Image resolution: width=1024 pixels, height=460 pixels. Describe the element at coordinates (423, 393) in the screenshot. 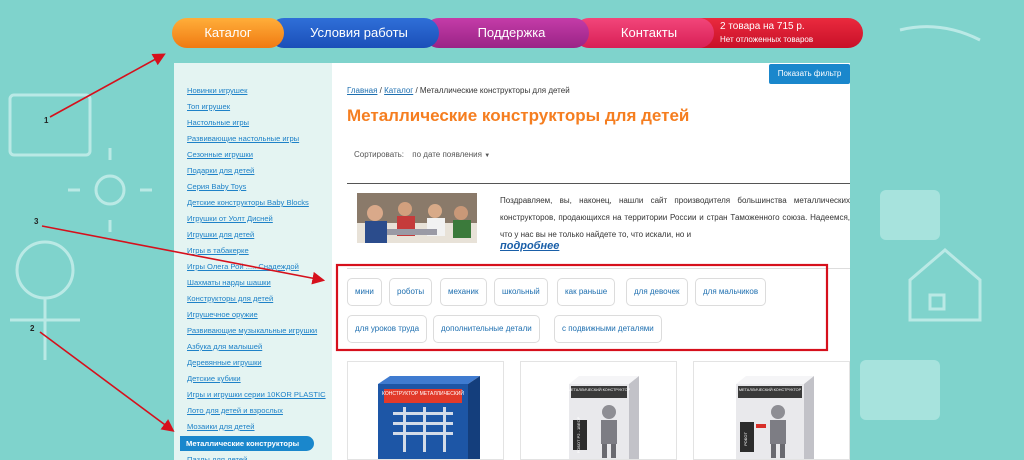

I see `product-box-title: КОНСТРУКТОР МЕТАЛЛИЧЕСКИЙ` at that location.